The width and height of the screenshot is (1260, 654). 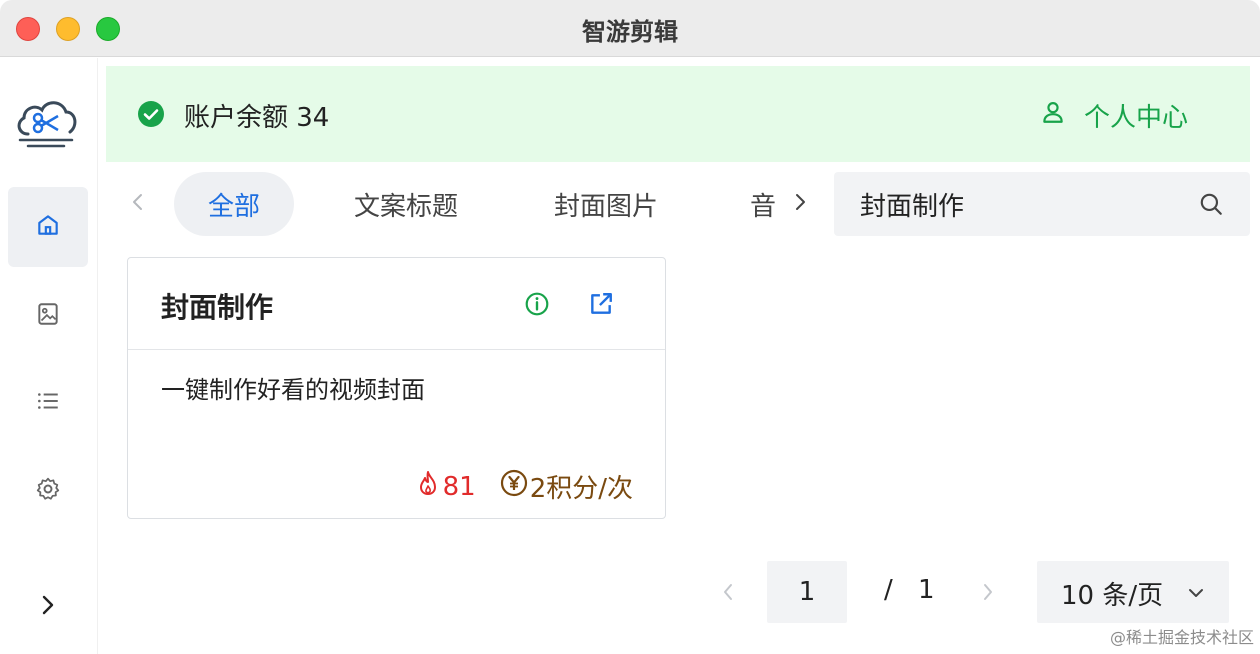 What do you see at coordinates (606, 204) in the screenshot?
I see `tab-cover-image: 封面图片` at bounding box center [606, 204].